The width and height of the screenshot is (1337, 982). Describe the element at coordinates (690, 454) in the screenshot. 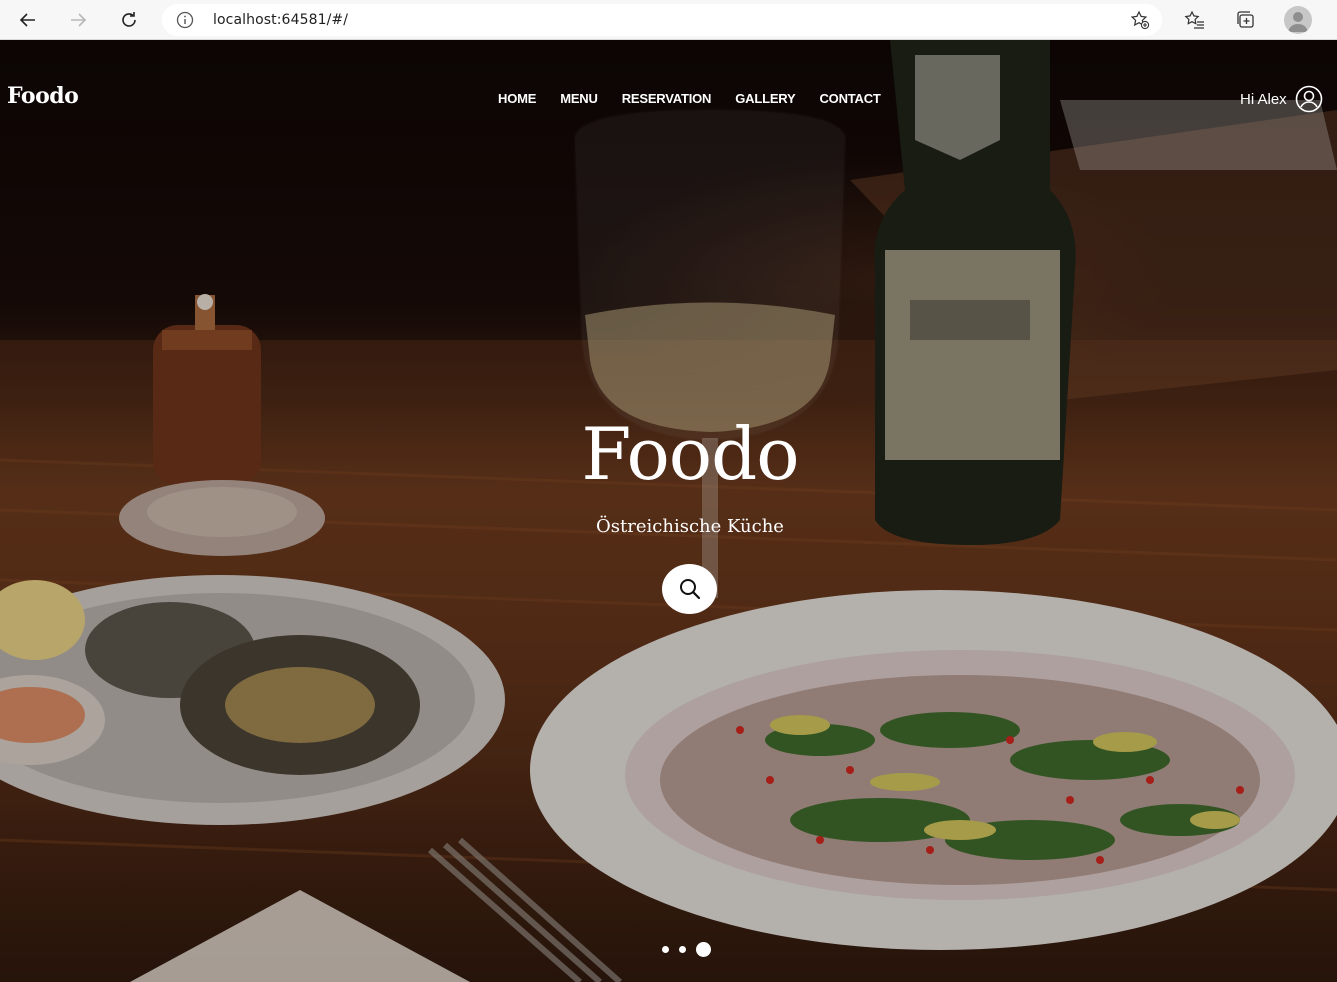

I see `hero-title: Foodo` at that location.